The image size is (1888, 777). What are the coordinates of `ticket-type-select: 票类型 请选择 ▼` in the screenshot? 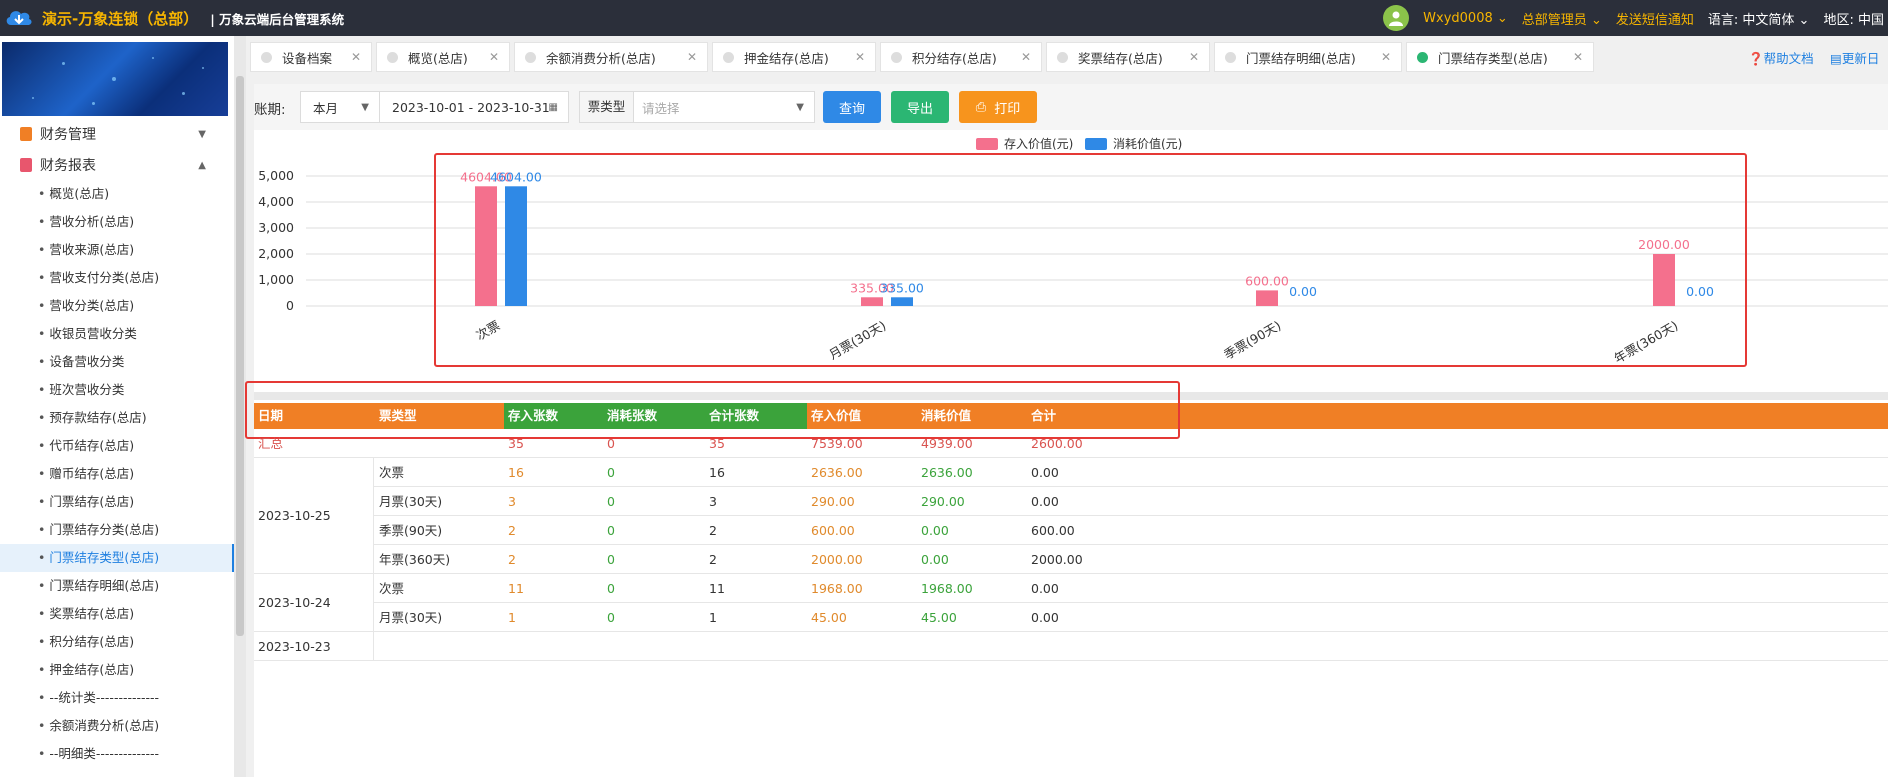 It's located at (697, 107).